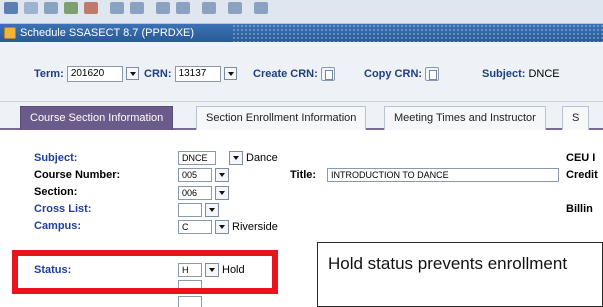 The image size is (603, 307). Describe the element at coordinates (417, 33) in the screenshot. I see `title-bar-pattern` at that location.